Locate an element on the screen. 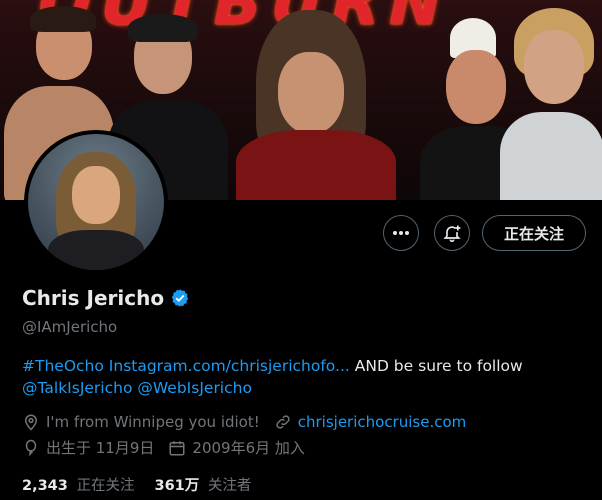 This screenshot has width=602, height=500. following-count: 2,343 is located at coordinates (45, 486).